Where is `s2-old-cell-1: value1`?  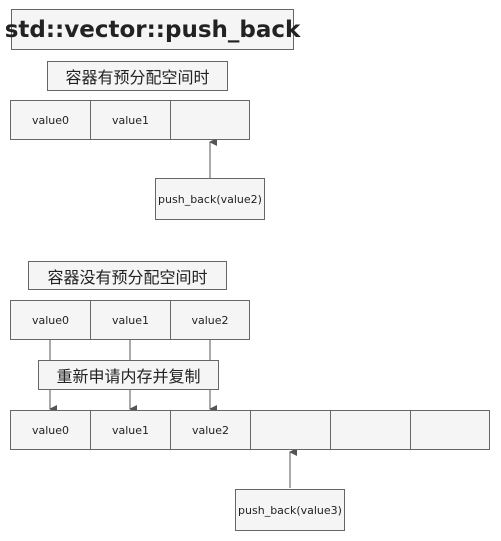 s2-old-cell-1: value1 is located at coordinates (130, 320).